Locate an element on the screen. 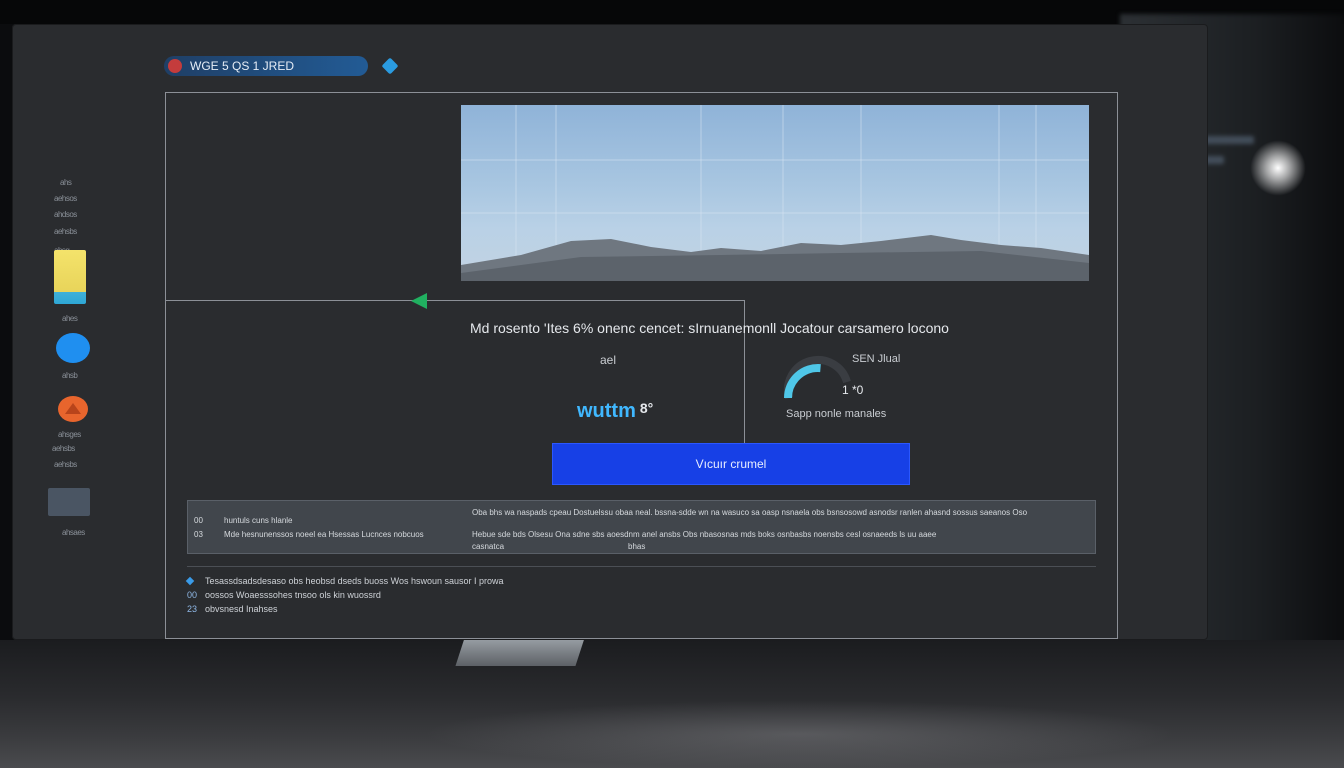  rail-label: ahsb is located at coordinates (70, 375).